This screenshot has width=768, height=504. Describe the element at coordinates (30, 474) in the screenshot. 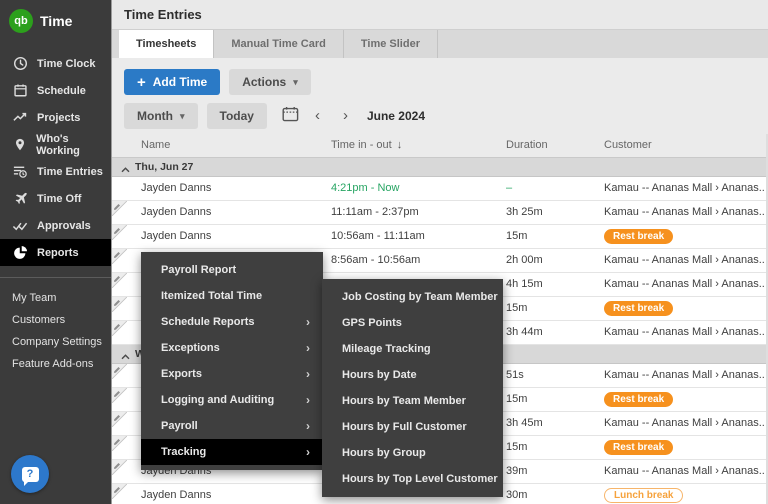

I see `help-button: ?` at that location.